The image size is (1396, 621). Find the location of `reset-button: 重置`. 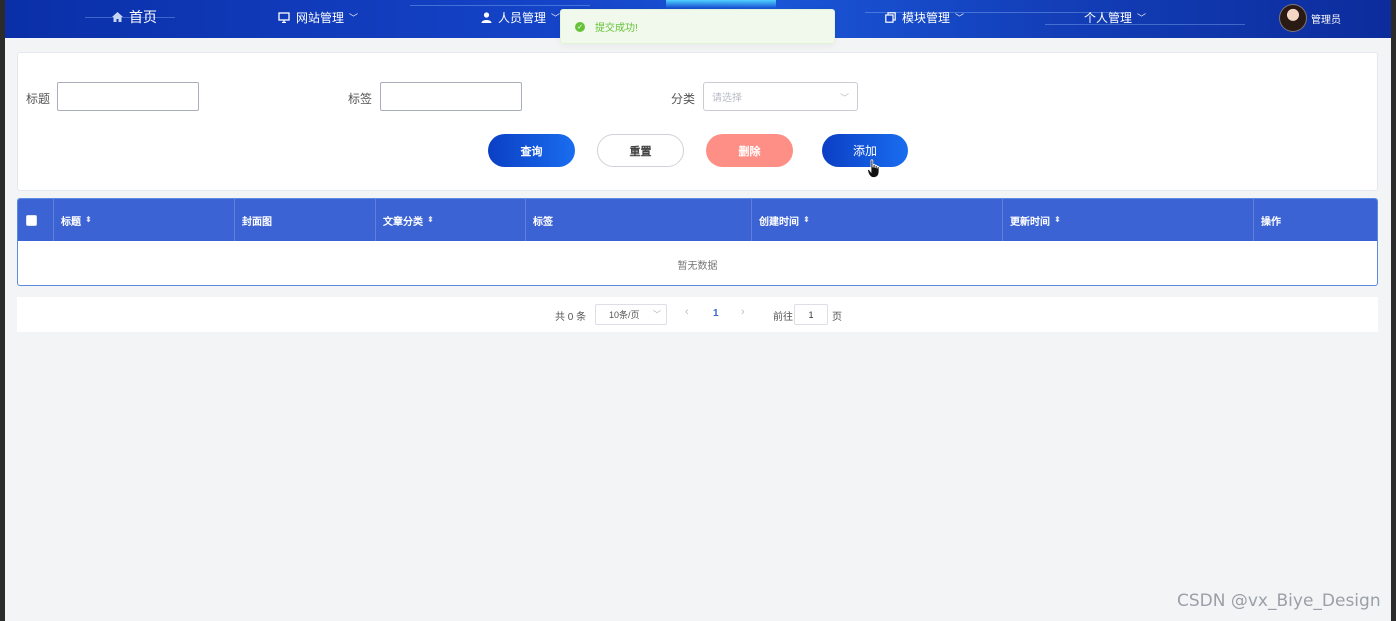

reset-button: 重置 is located at coordinates (640, 150).